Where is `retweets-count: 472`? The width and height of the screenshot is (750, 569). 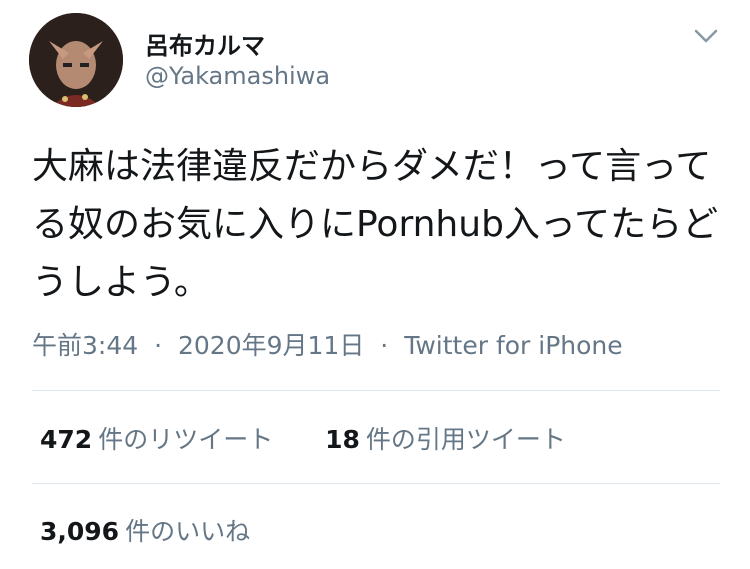
retweets-count: 472 is located at coordinates (66, 439).